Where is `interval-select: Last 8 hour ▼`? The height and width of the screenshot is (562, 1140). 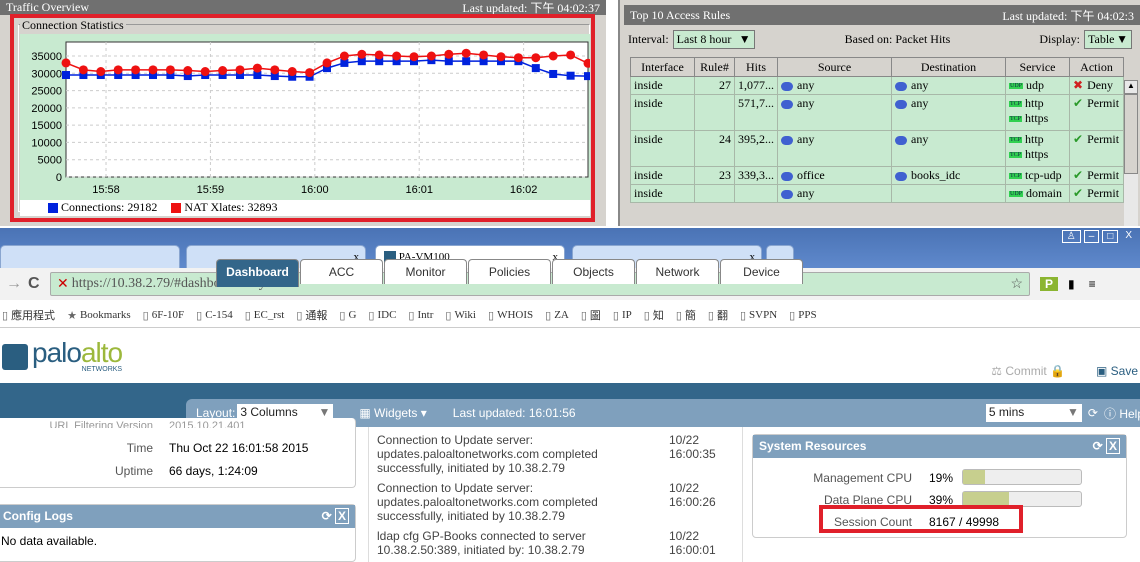 interval-select: Last 8 hour ▼ is located at coordinates (713, 39).